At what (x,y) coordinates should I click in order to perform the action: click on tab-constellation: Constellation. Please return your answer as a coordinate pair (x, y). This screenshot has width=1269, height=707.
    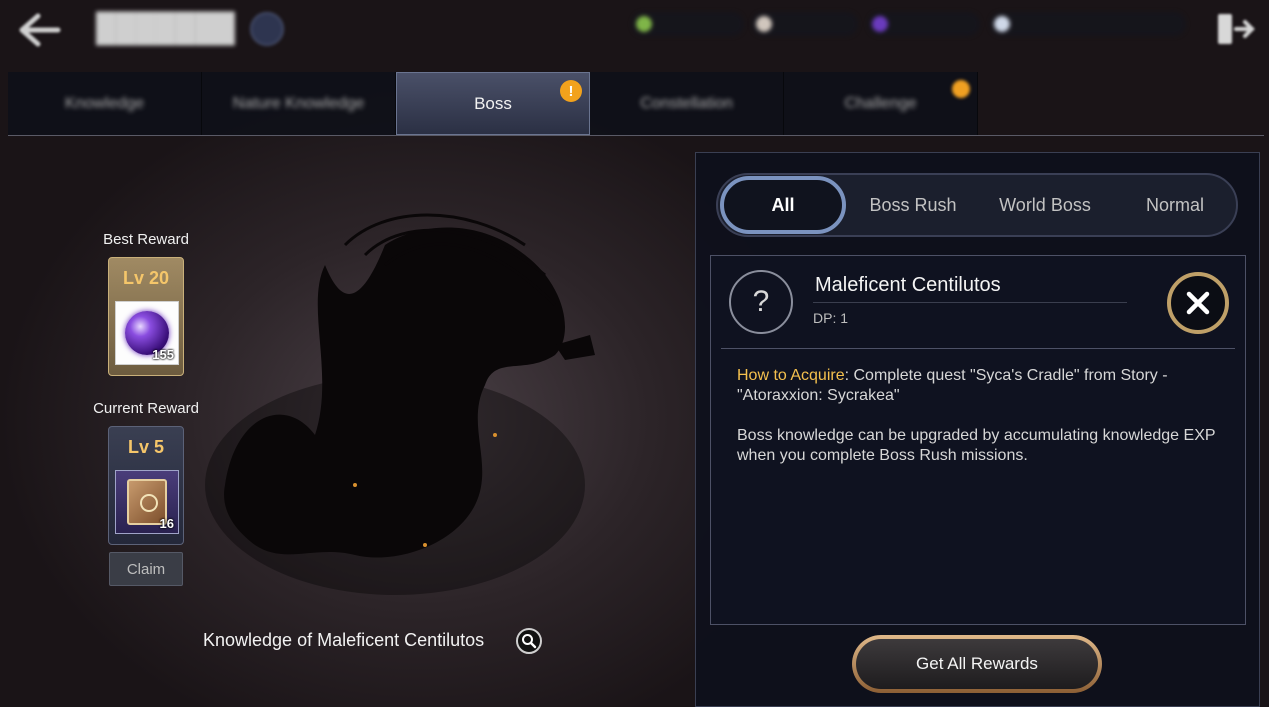
    Looking at the image, I should click on (687, 103).